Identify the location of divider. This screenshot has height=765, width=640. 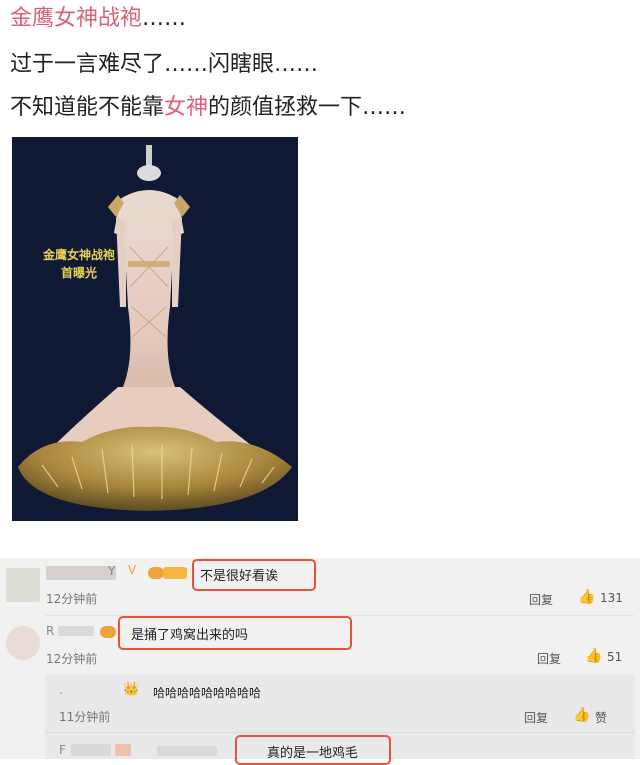
(340, 732).